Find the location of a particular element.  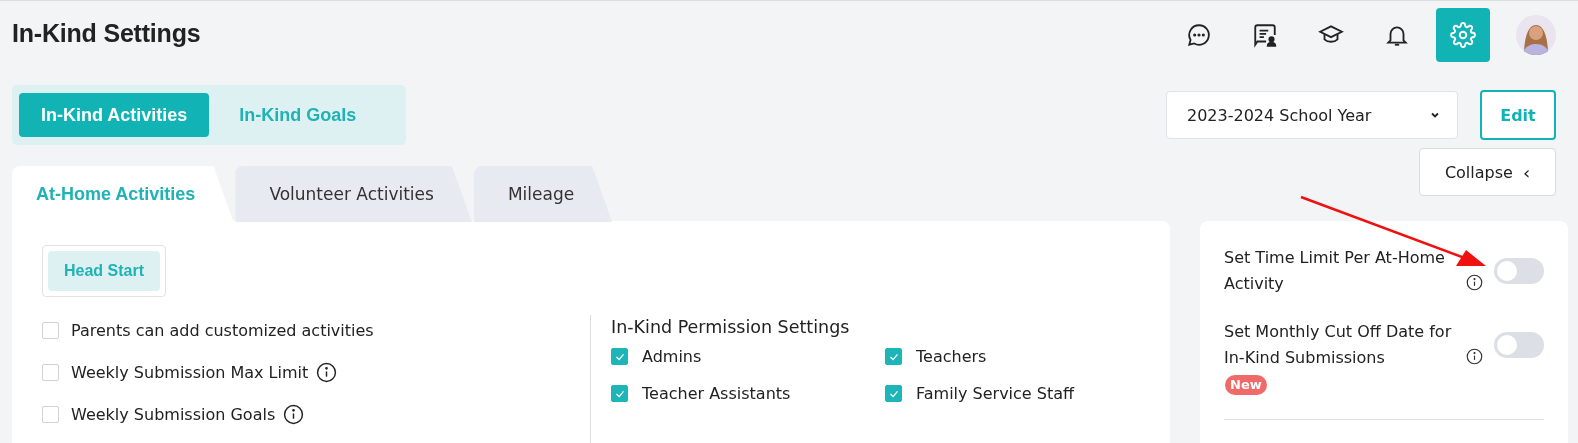

option-label: Teacher Assistants is located at coordinates (716, 393).